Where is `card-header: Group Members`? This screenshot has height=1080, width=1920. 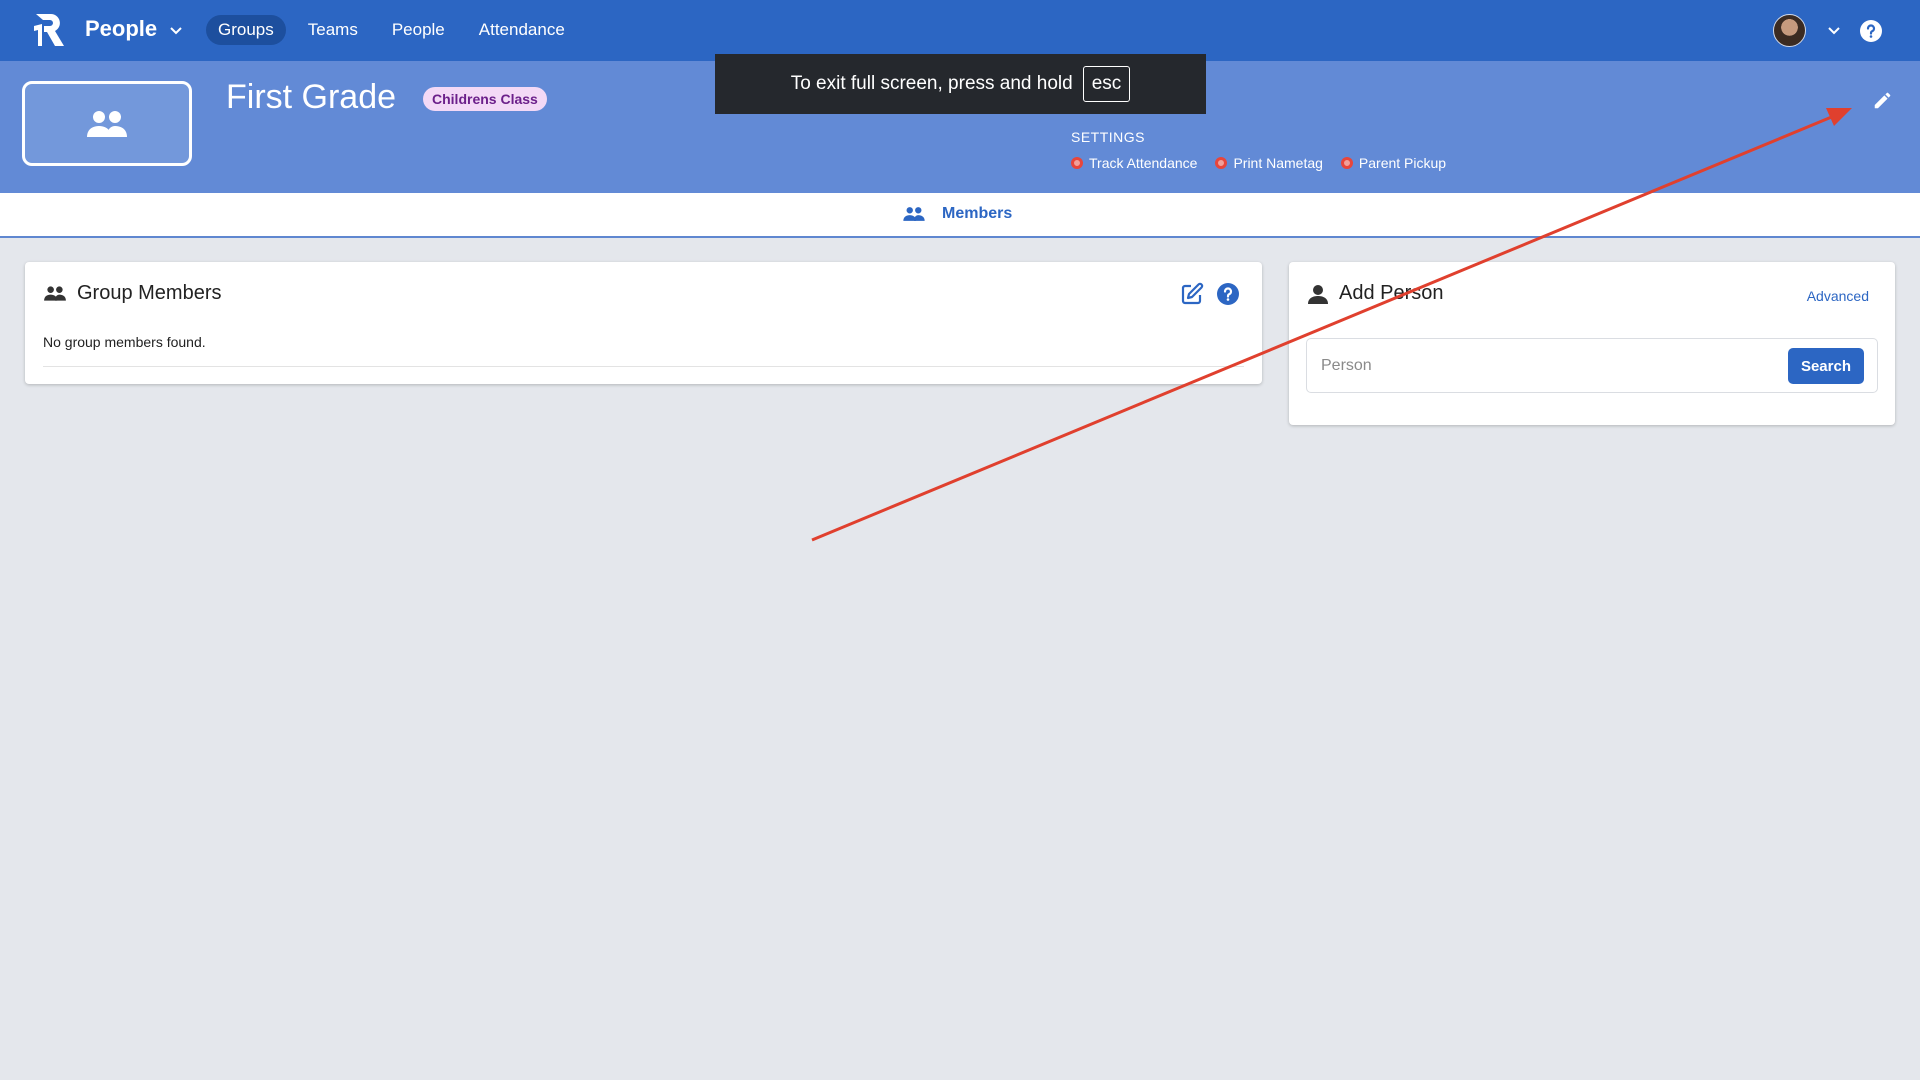
card-header: Group Members is located at coordinates (132, 293).